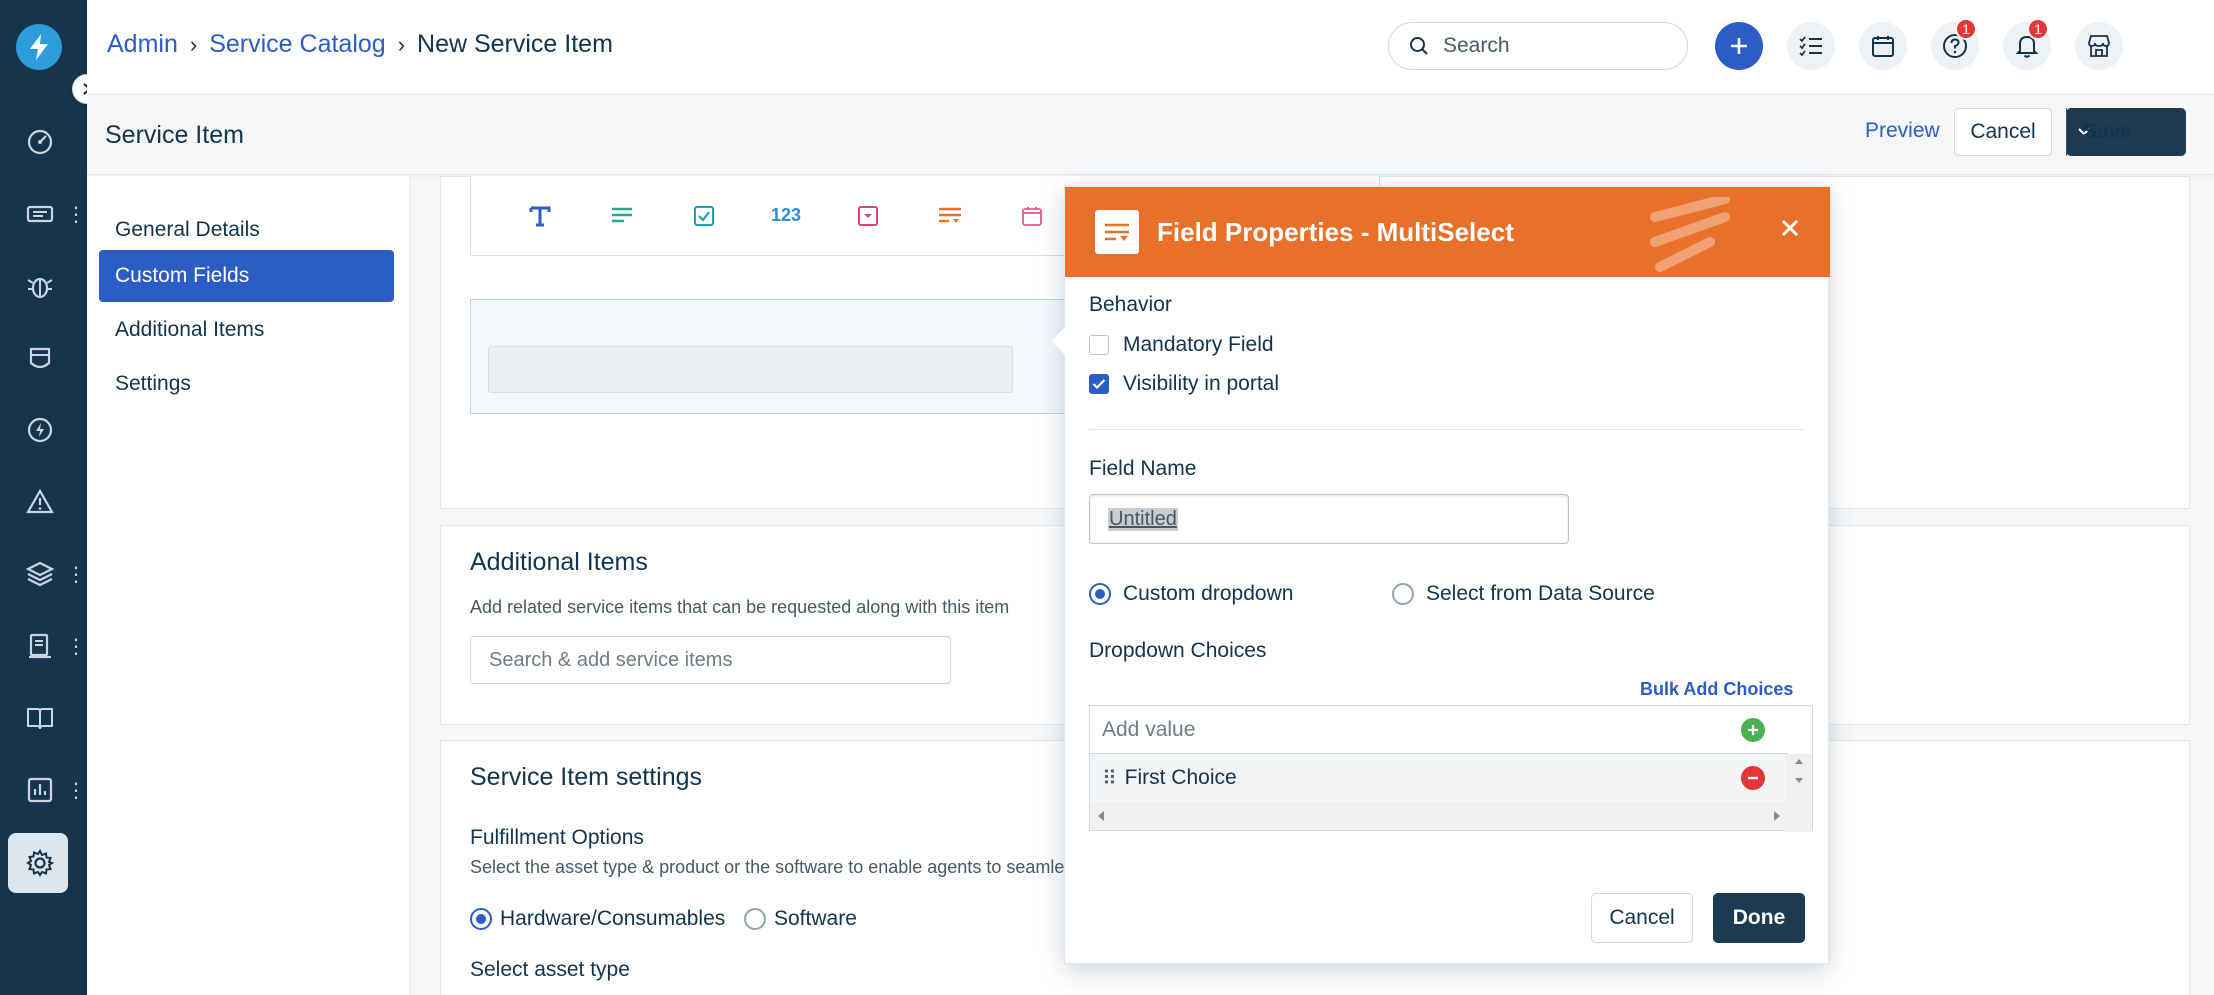 Image resolution: width=2214 pixels, height=995 pixels. What do you see at coordinates (40, 718) in the screenshot?
I see `solutions-book-icon` at bounding box center [40, 718].